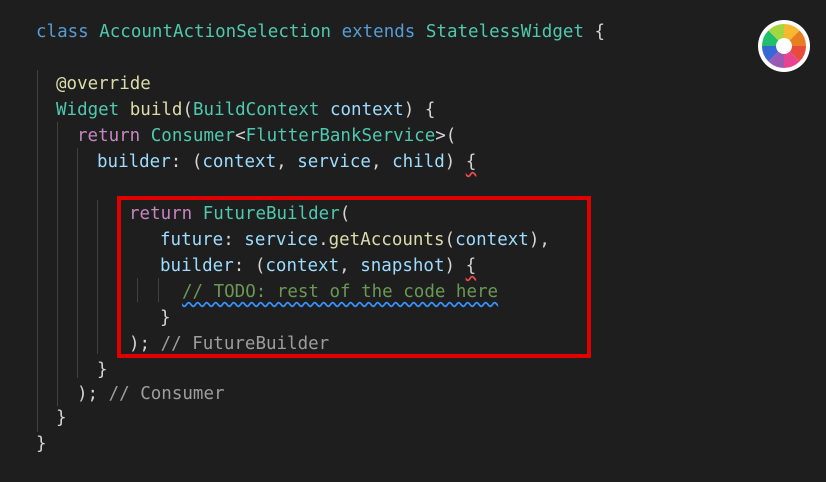 This screenshot has width=826, height=482. What do you see at coordinates (109, 136) in the screenshot?
I see `return-keyword: return` at bounding box center [109, 136].